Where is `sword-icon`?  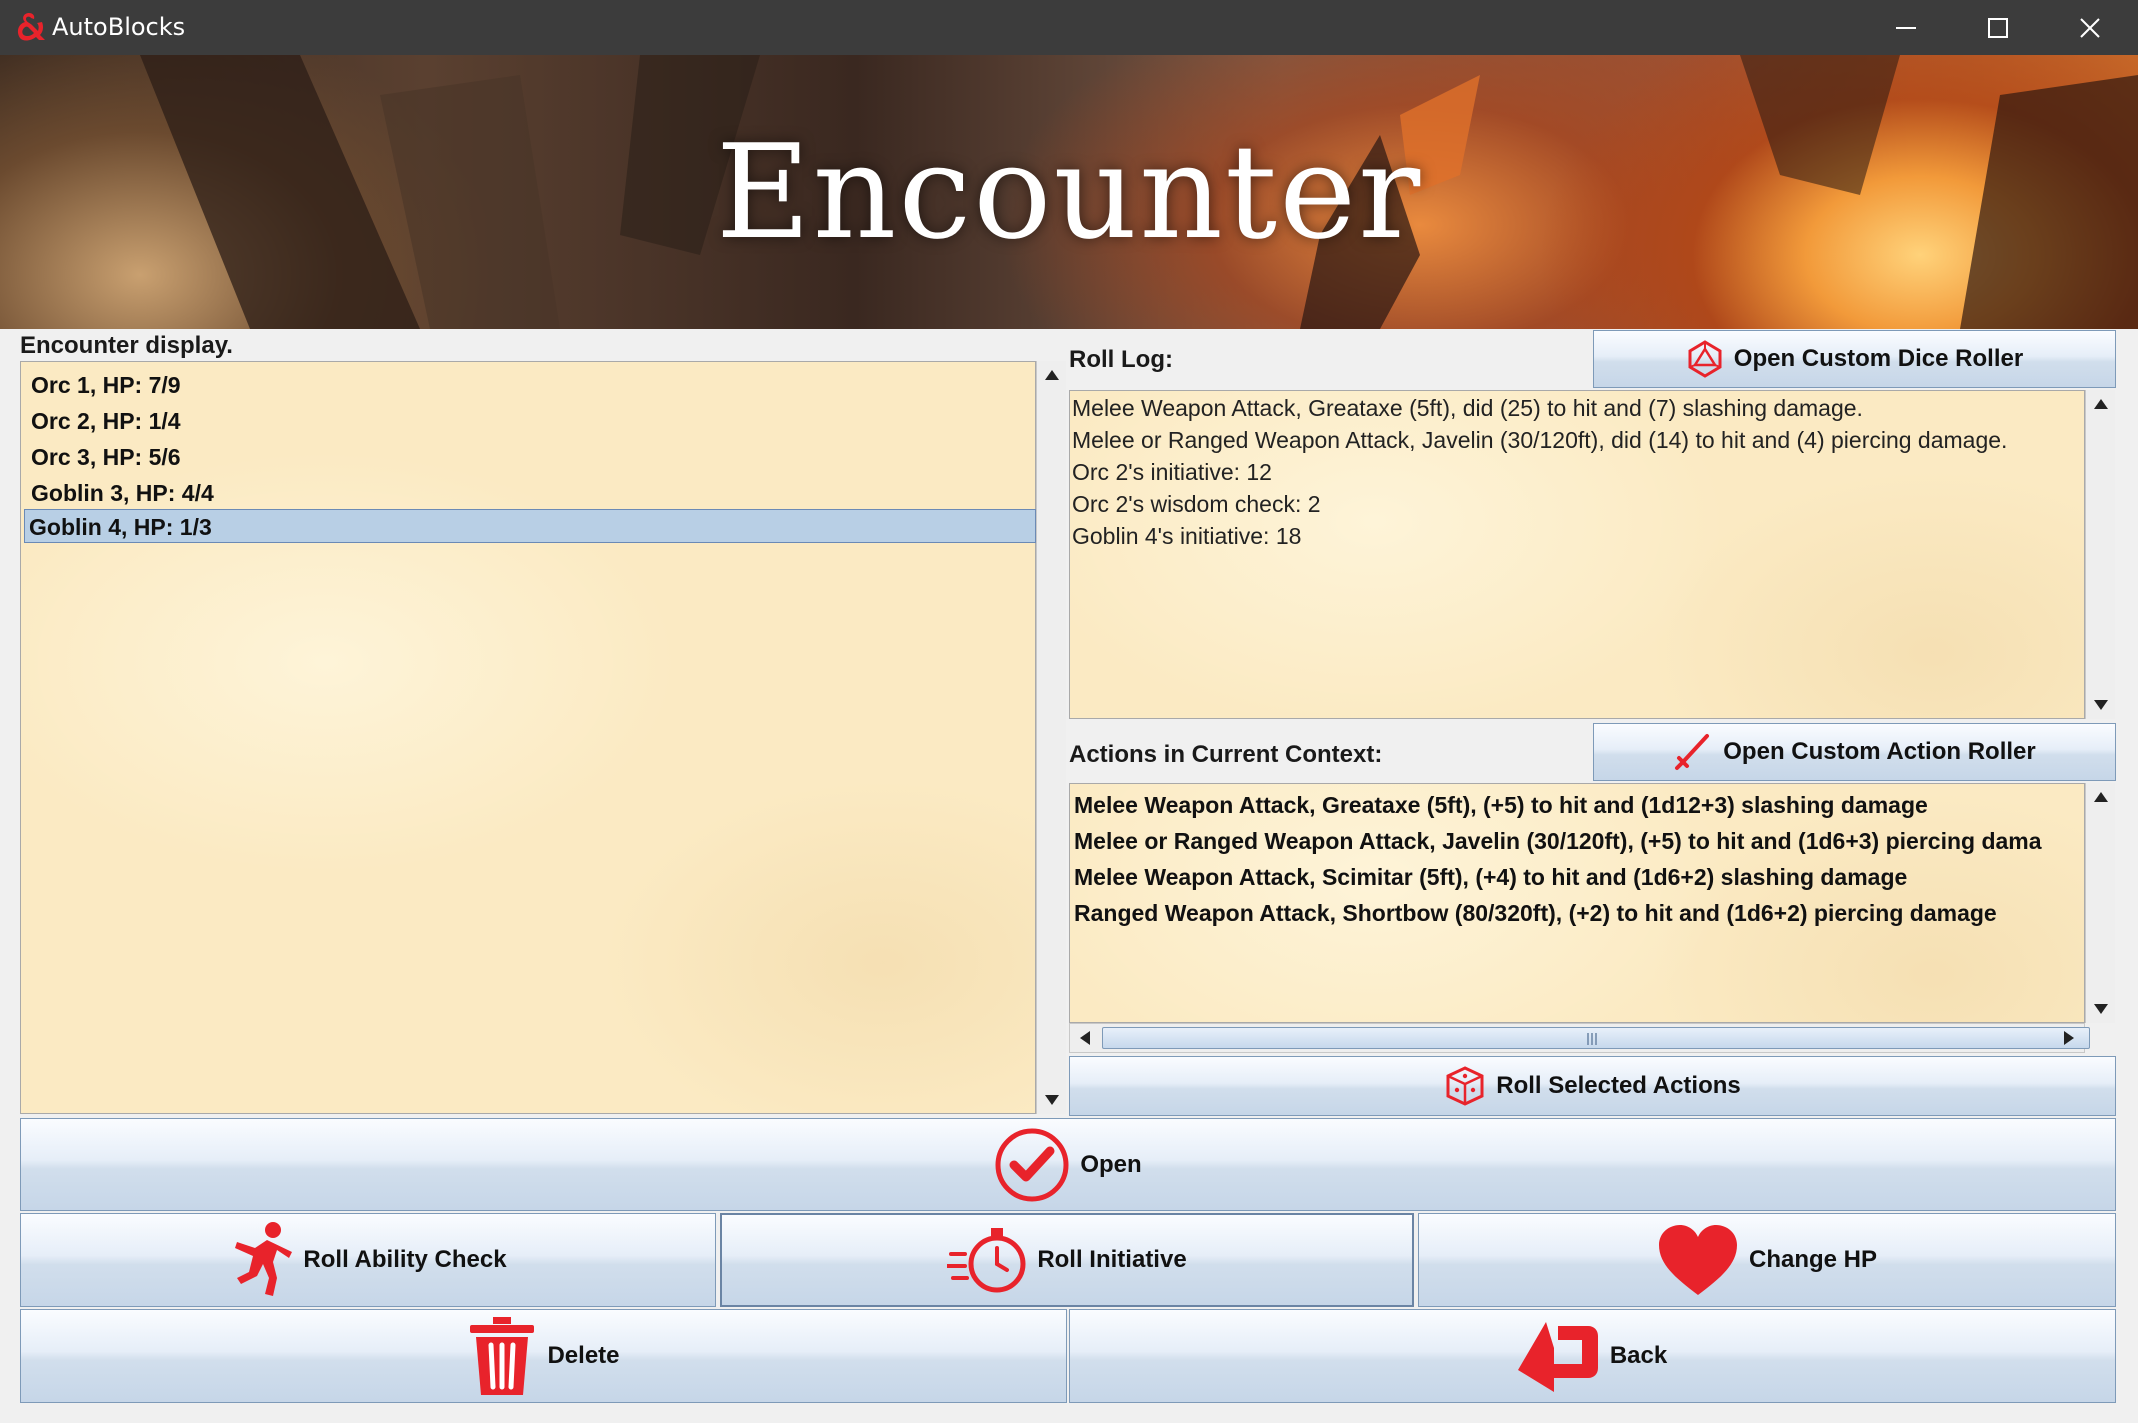
sword-icon is located at coordinates (1692, 752).